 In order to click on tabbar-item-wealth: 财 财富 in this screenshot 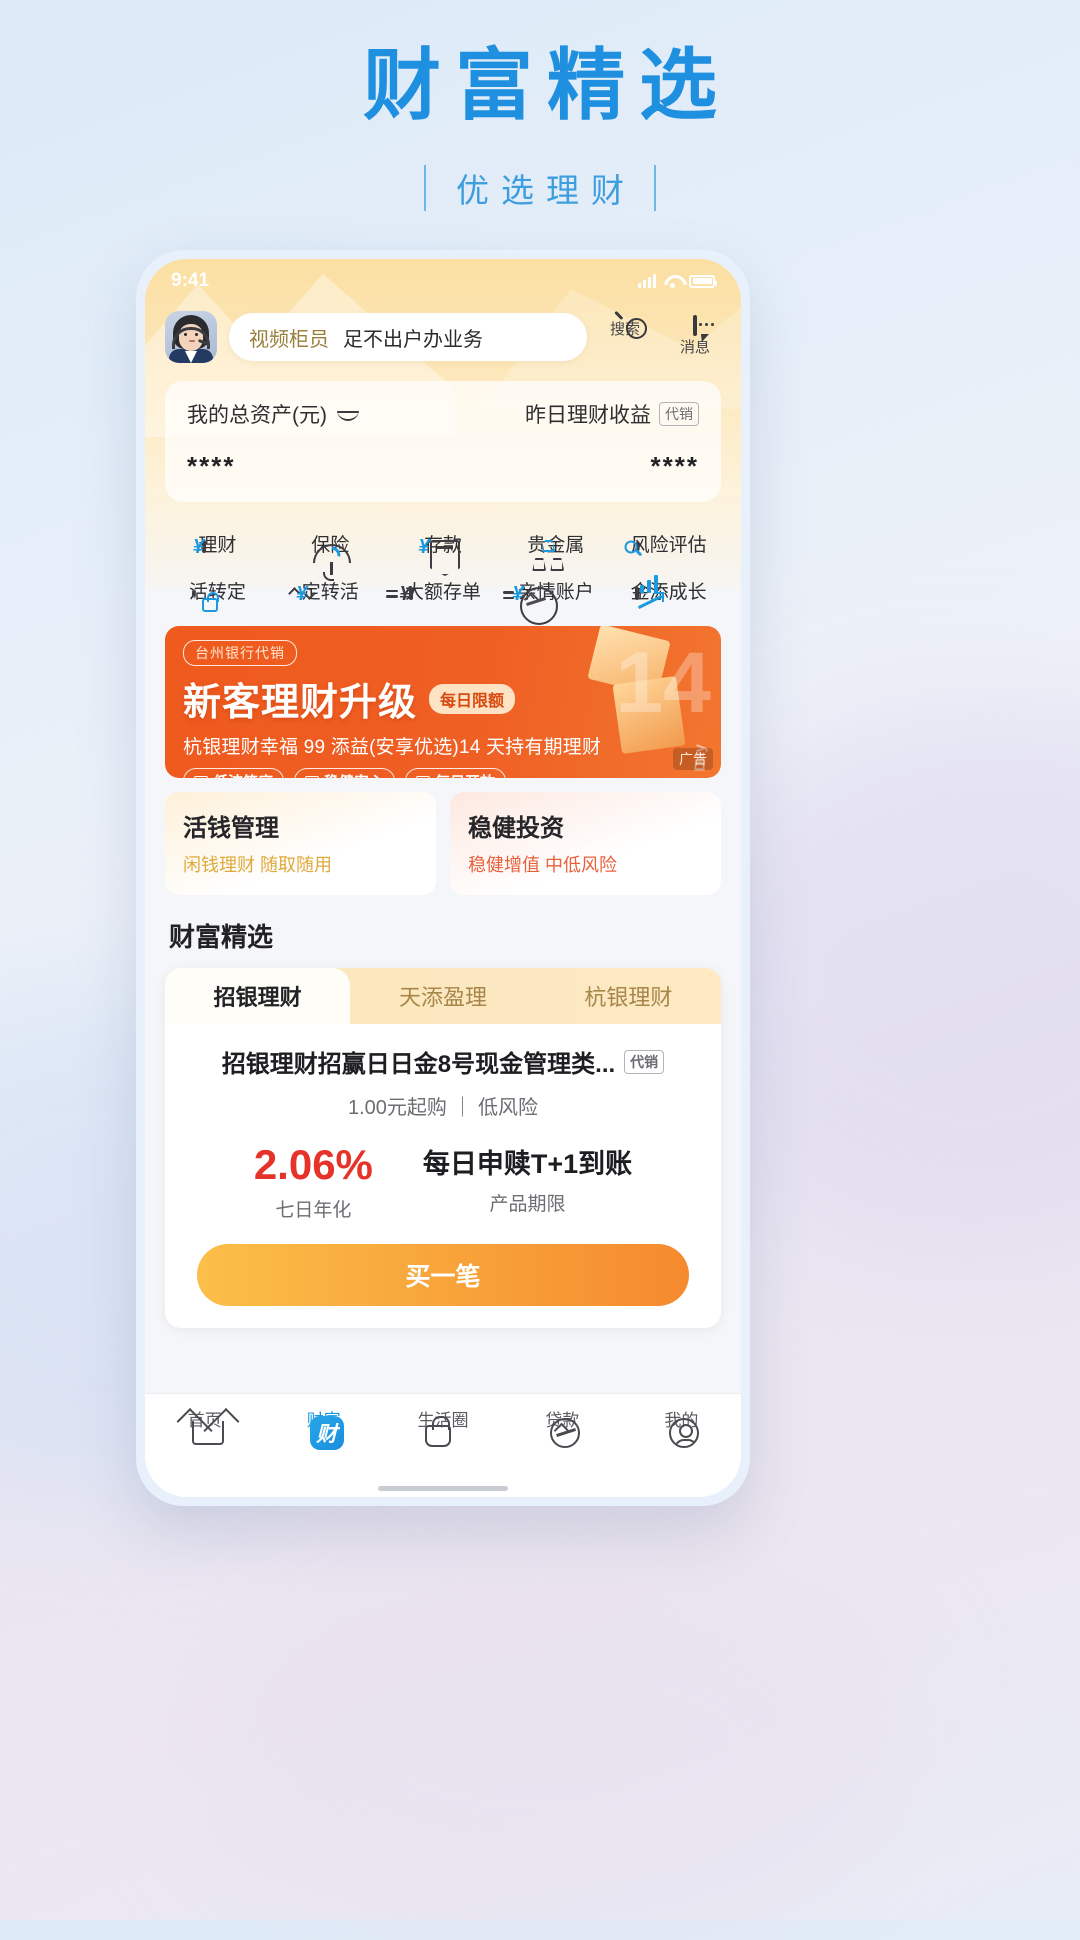, I will do `click(323, 1428)`.